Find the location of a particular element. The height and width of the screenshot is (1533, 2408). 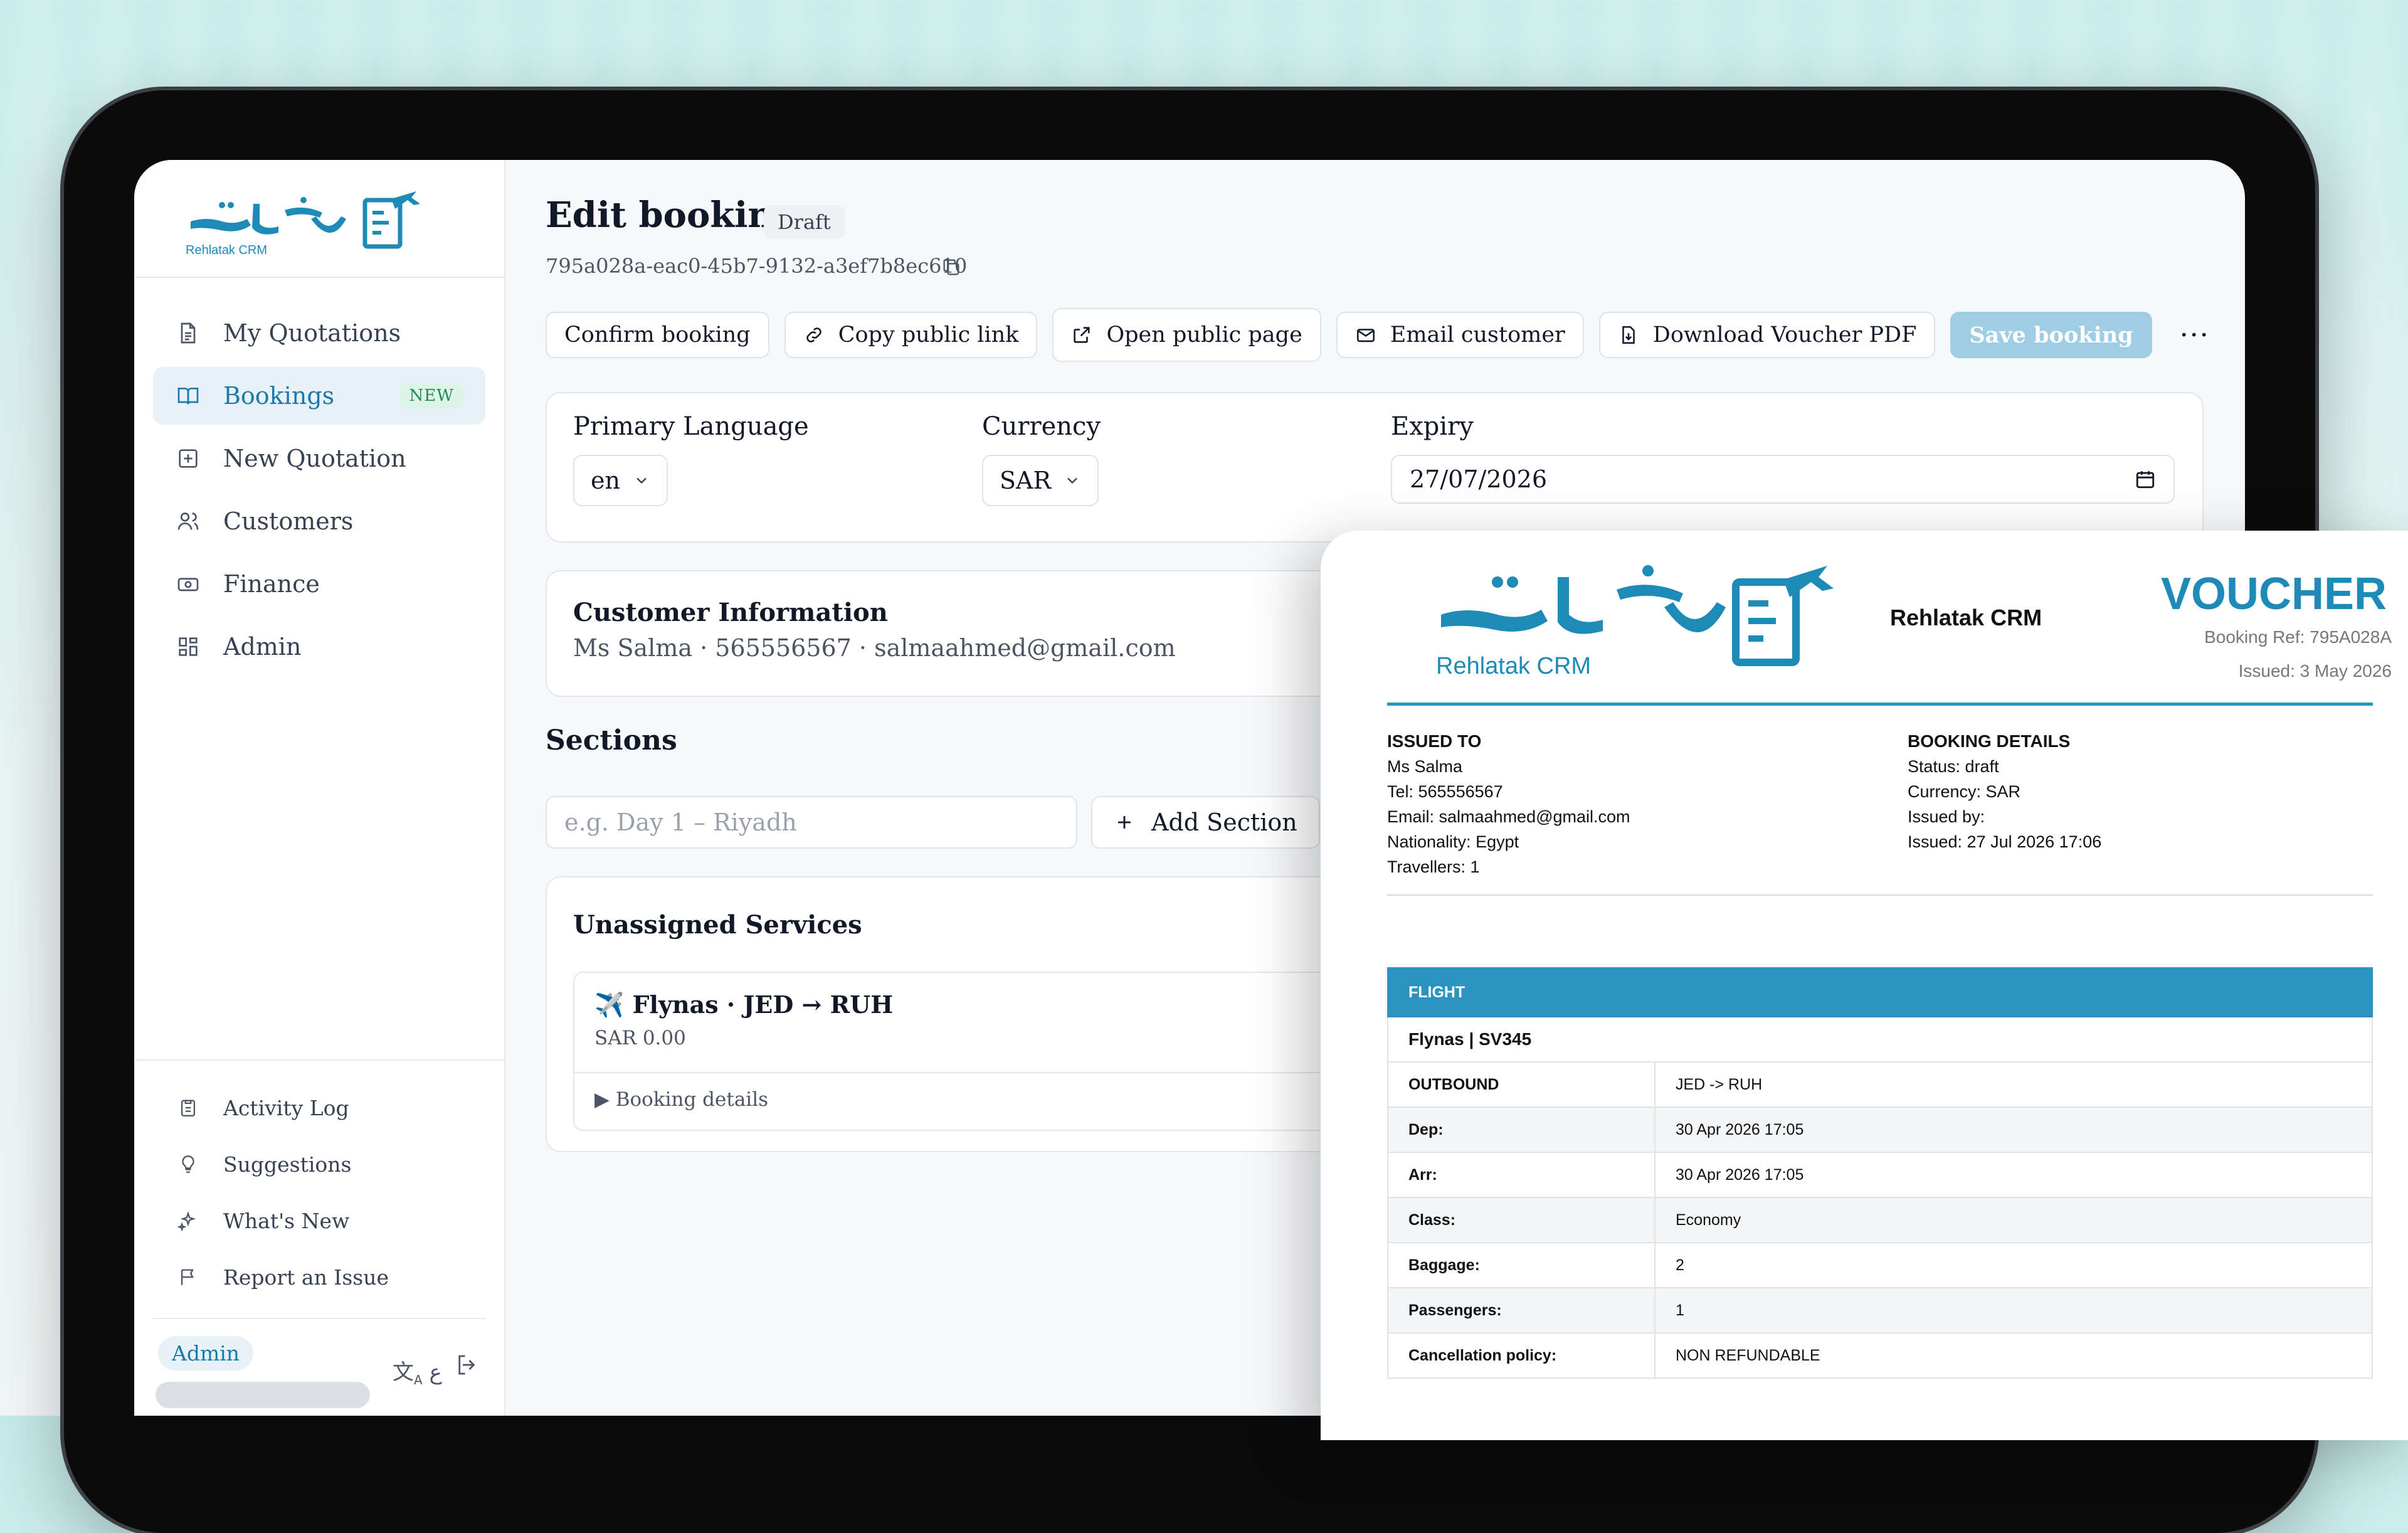

currency-select: SAR is located at coordinates (1040, 480).